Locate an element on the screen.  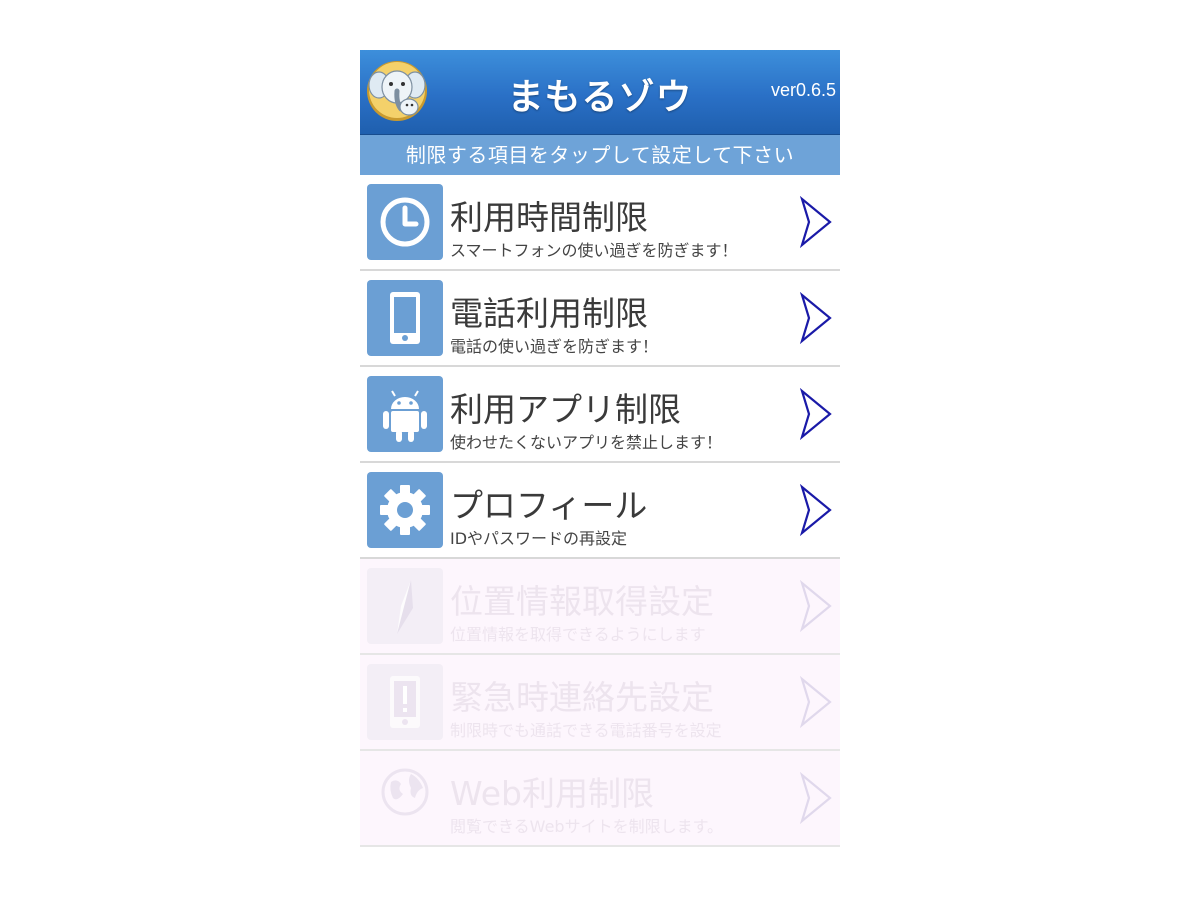
menu-item-emergency-contact: 緊急時連絡先設定 制限時でも通話できる電話番号を設定 is located at coordinates (600, 703).